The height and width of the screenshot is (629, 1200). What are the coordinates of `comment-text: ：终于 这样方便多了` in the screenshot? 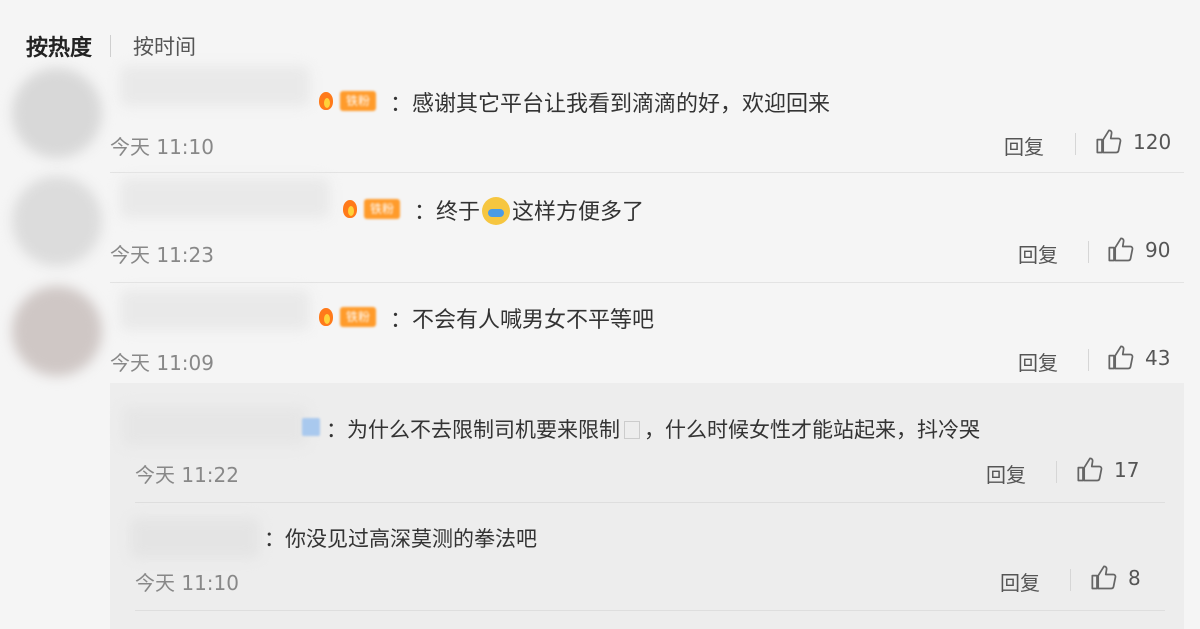 It's located at (529, 210).